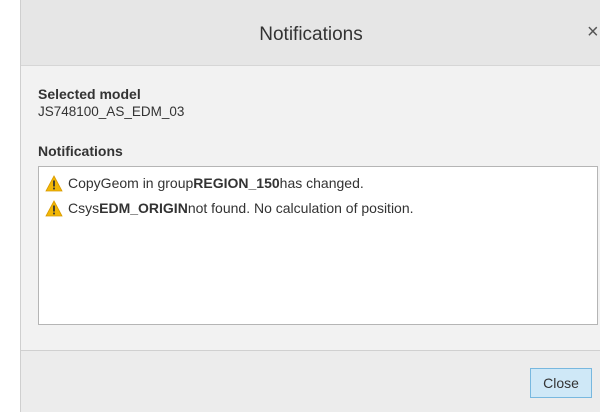 The width and height of the screenshot is (600, 412). Describe the element at coordinates (111, 111) in the screenshot. I see `selected-model-value: JS748100_AS_EDM_03` at that location.